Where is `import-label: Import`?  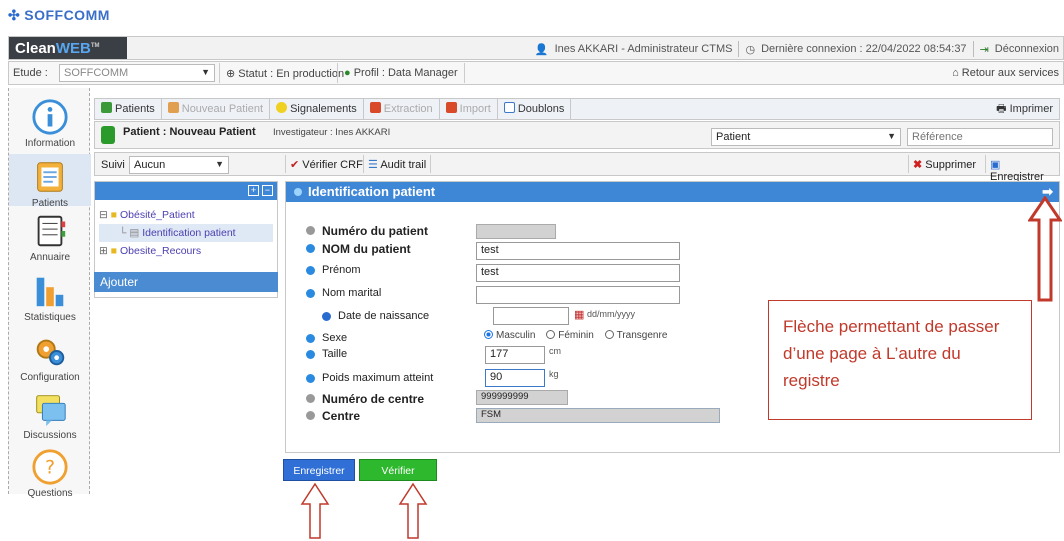 import-label: Import is located at coordinates (475, 109).